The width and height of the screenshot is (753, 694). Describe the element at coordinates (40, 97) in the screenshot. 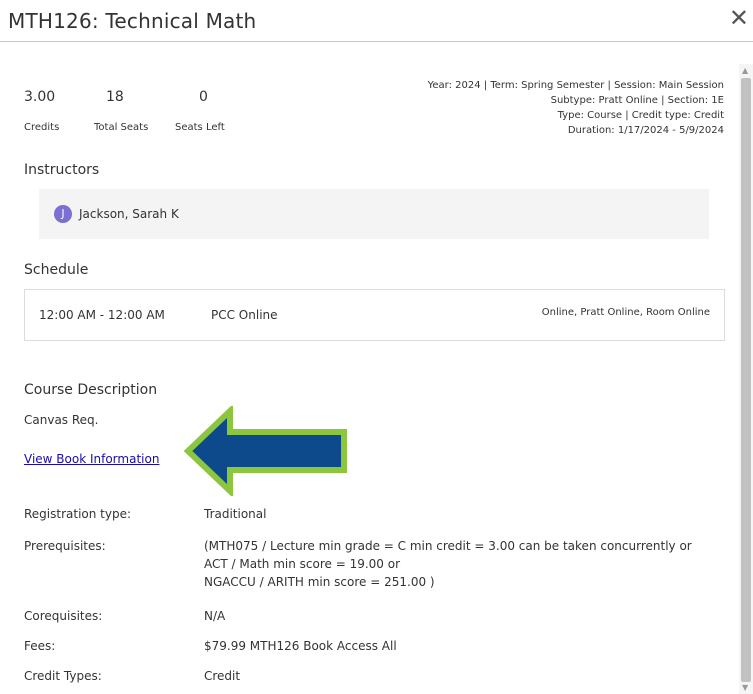

I see `credits-value: 3.00` at that location.